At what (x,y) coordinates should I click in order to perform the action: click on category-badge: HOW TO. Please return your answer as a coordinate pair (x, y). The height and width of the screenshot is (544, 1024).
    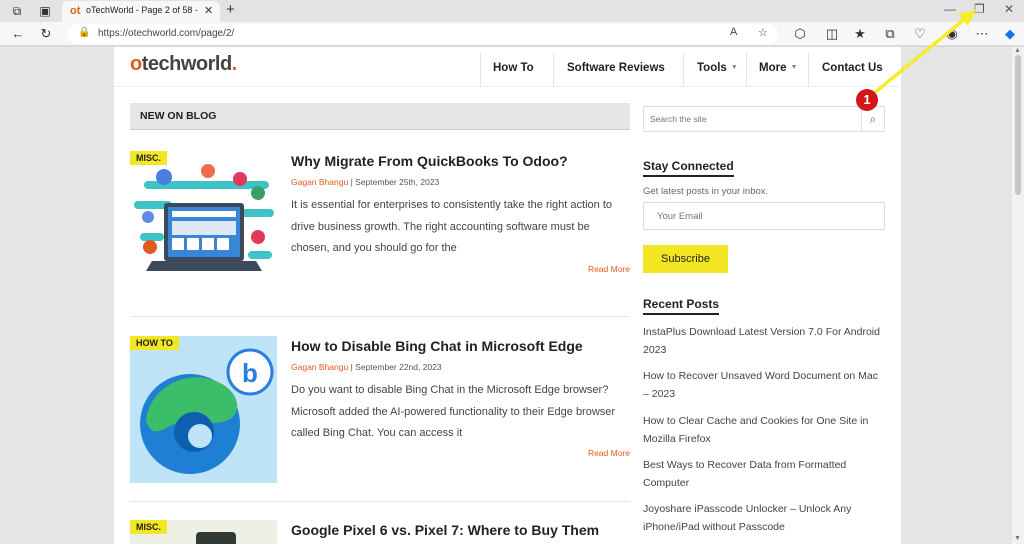
    Looking at the image, I should click on (154, 343).